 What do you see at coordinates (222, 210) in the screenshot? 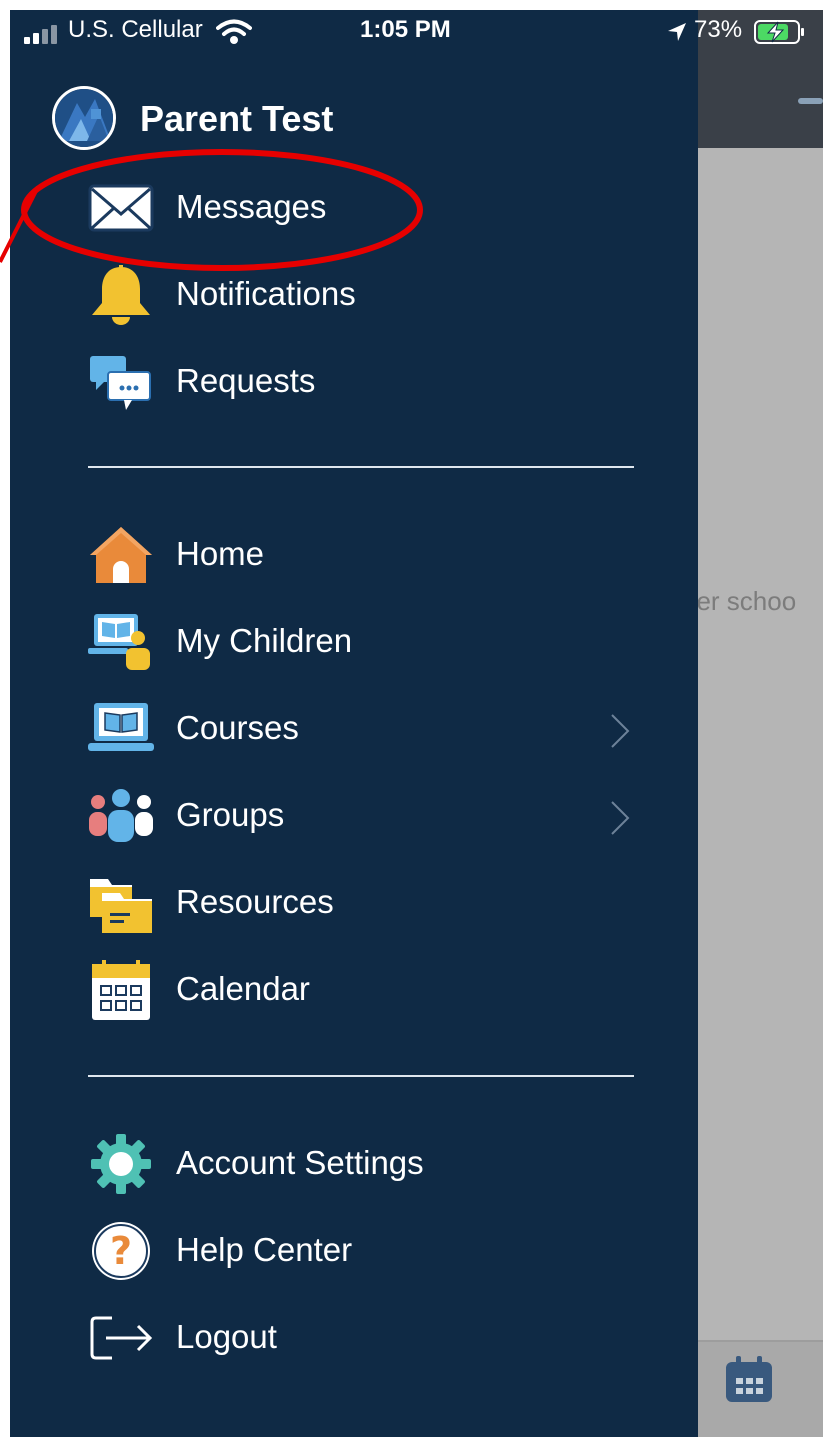
I see `annotation-ellipse` at bounding box center [222, 210].